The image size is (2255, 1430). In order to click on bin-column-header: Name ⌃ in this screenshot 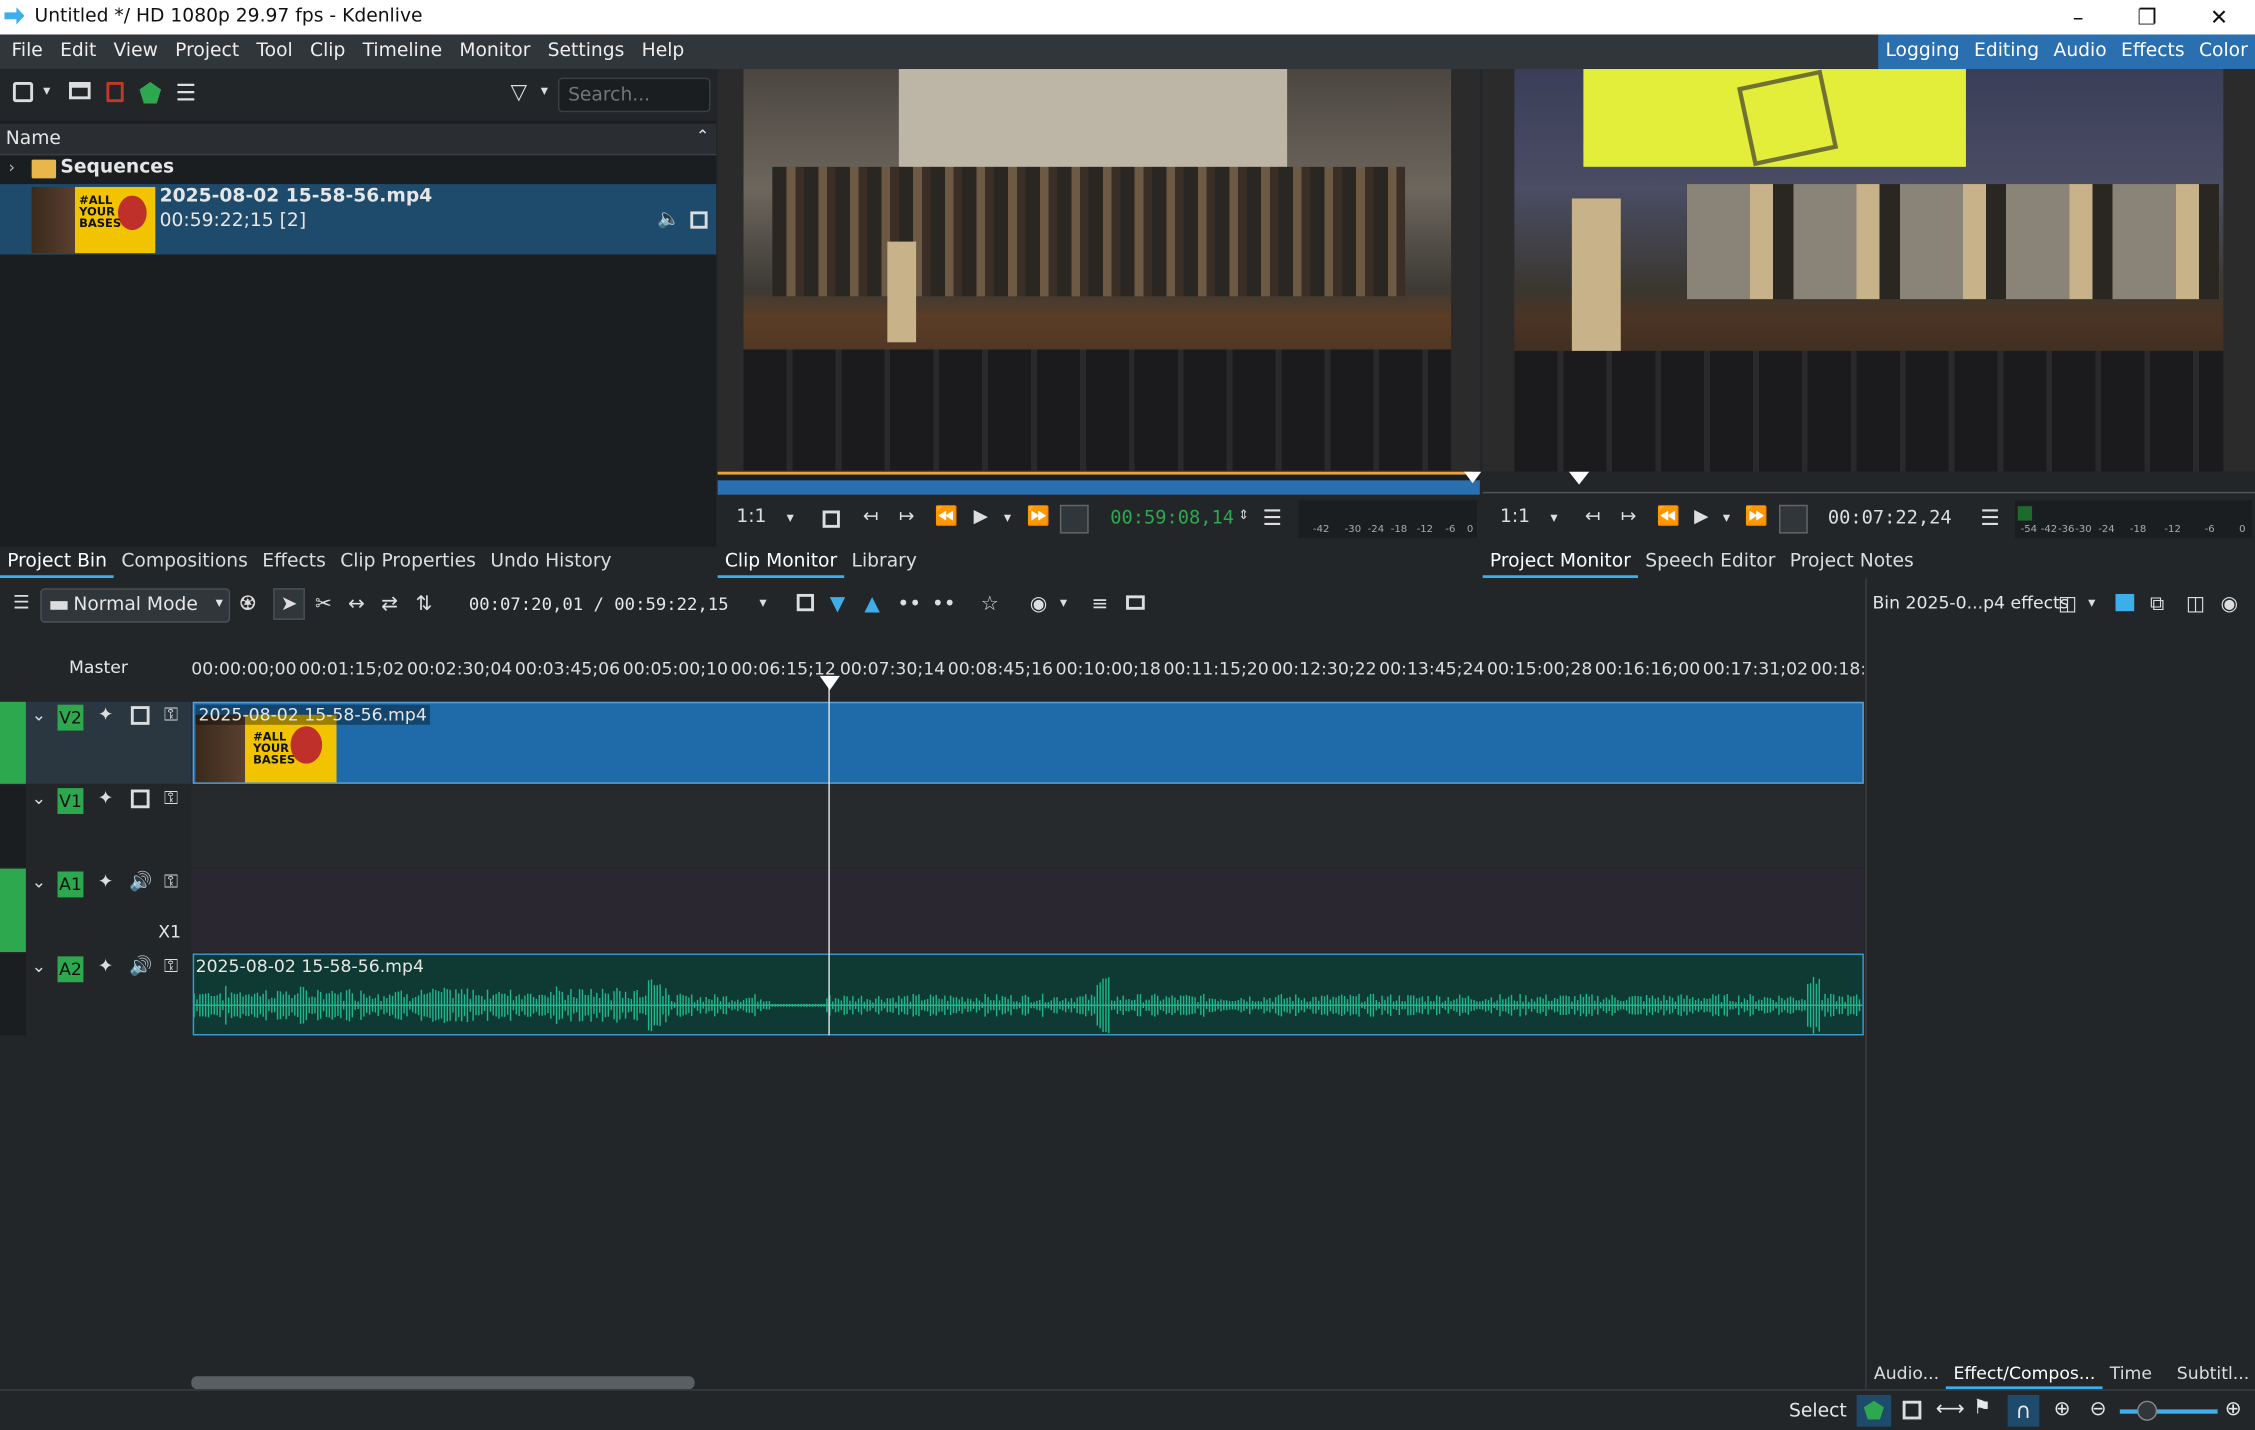, I will do `click(358, 139)`.